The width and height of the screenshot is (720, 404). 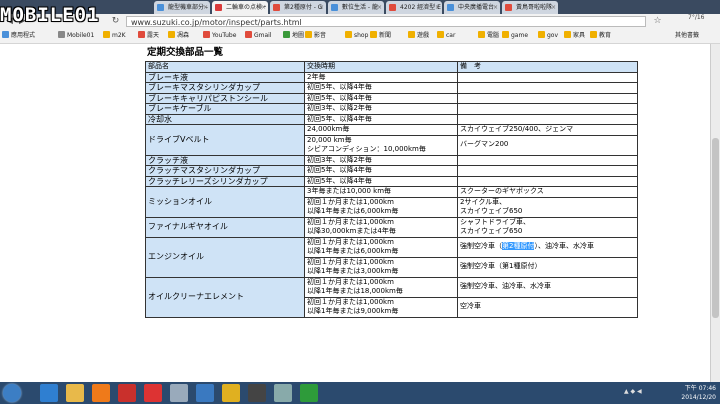 What do you see at coordinates (472, 7) in the screenshot?
I see `browser-tab: 中央廣播電台 ×` at bounding box center [472, 7].